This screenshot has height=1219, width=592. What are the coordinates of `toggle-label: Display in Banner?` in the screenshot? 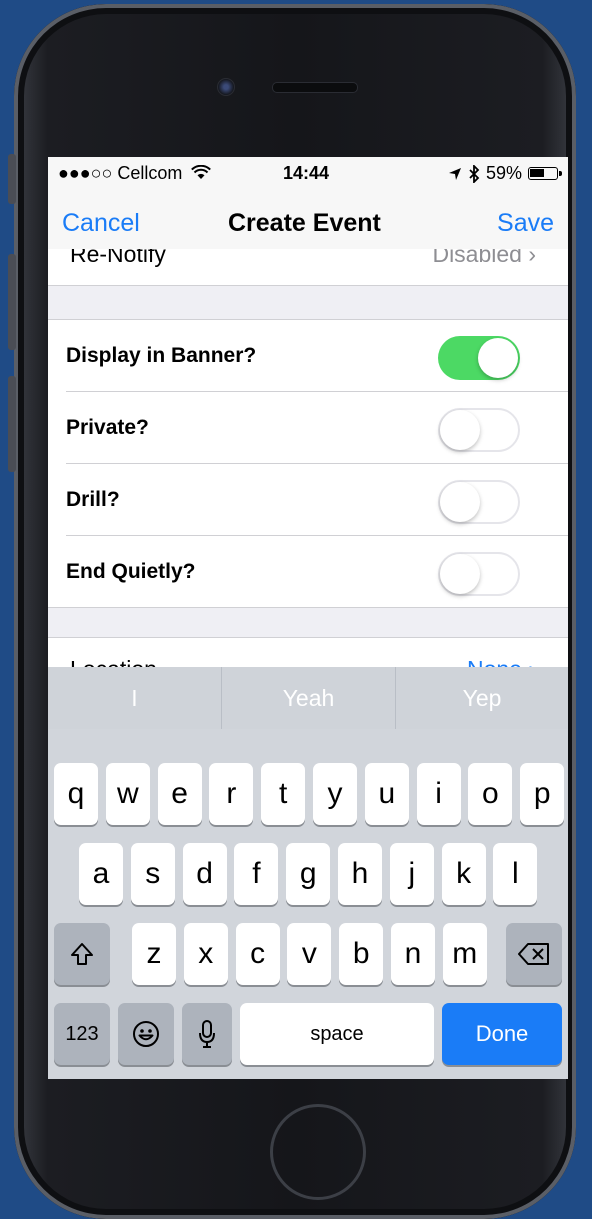 It's located at (161, 355).